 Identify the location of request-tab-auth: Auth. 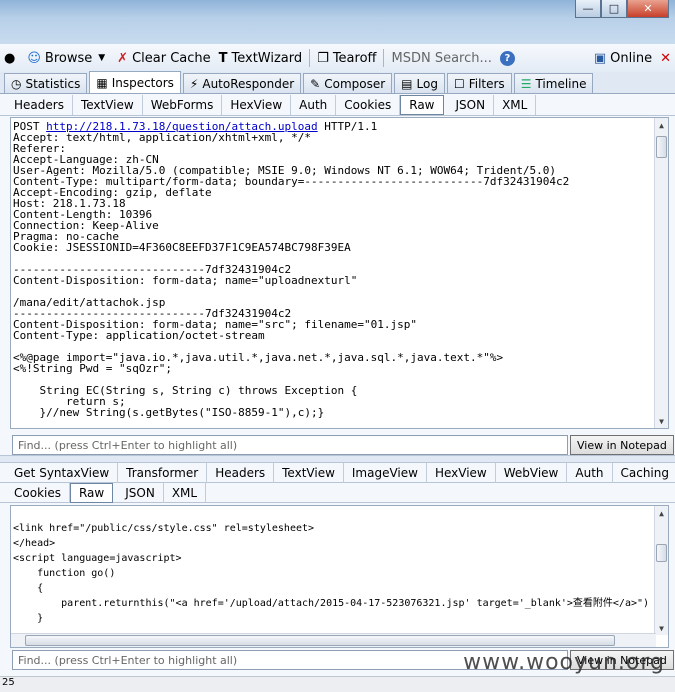
(314, 104).